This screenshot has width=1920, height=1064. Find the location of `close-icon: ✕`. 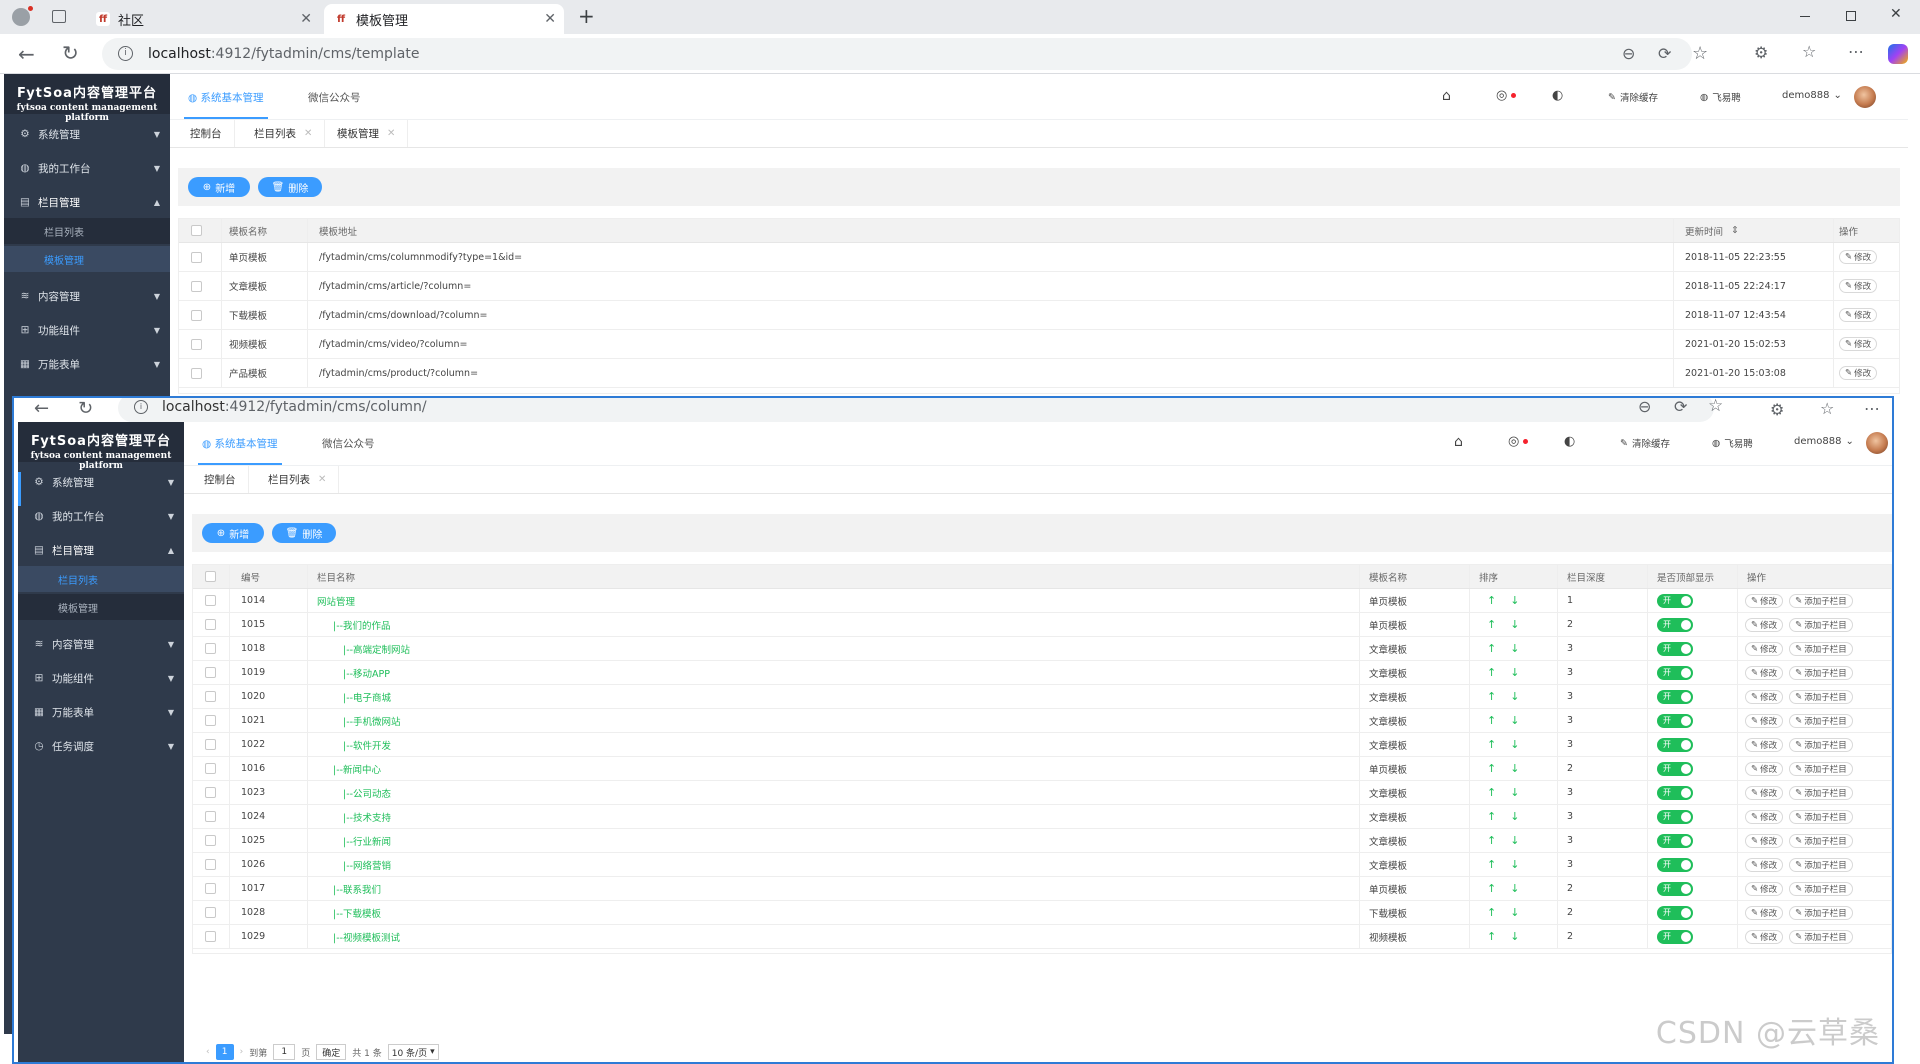

close-icon: ✕ is located at coordinates (308, 133).